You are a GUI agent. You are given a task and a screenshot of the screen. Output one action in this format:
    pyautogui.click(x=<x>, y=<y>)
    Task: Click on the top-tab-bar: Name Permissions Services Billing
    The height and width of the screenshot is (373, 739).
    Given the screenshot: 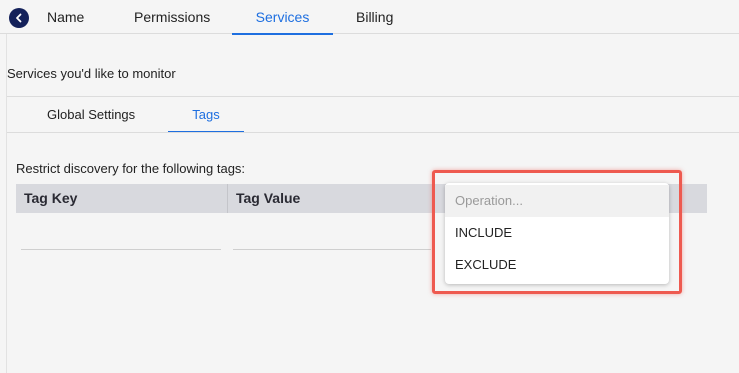 What is the action you would take?
    pyautogui.click(x=369, y=17)
    